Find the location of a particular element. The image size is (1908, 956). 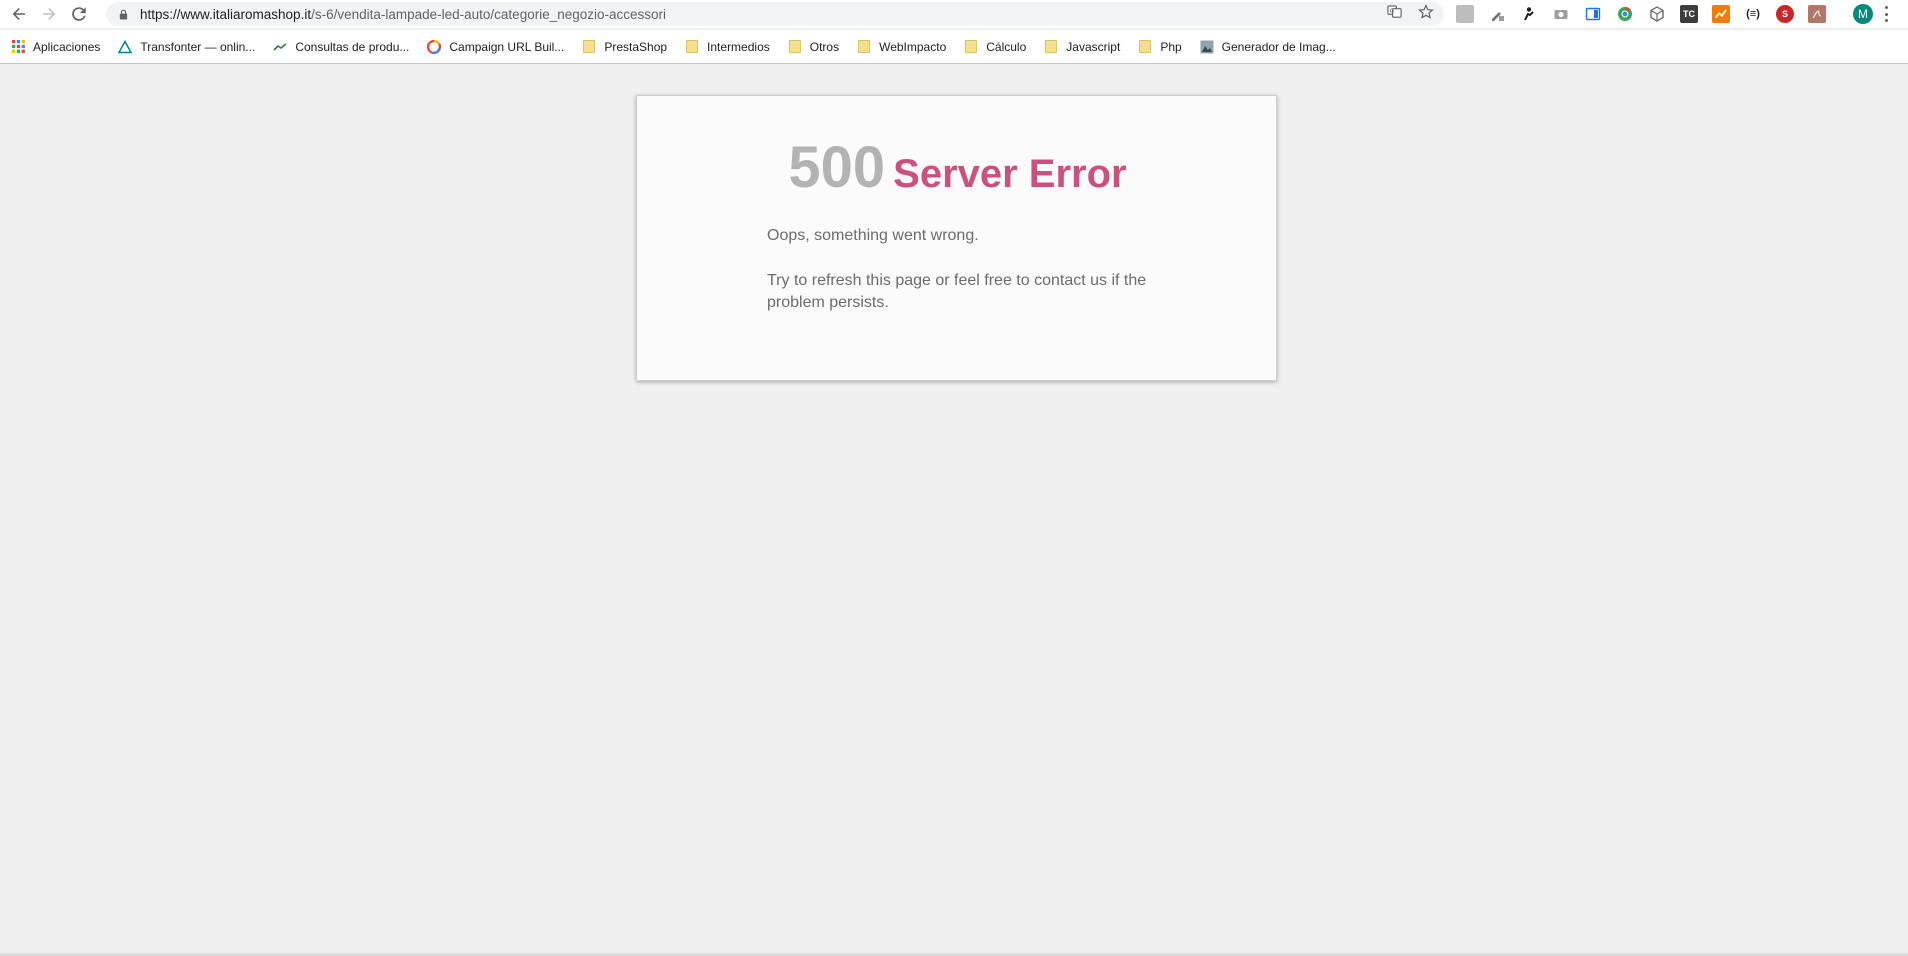

extension-eyedropper-icon is located at coordinates (1497, 14).